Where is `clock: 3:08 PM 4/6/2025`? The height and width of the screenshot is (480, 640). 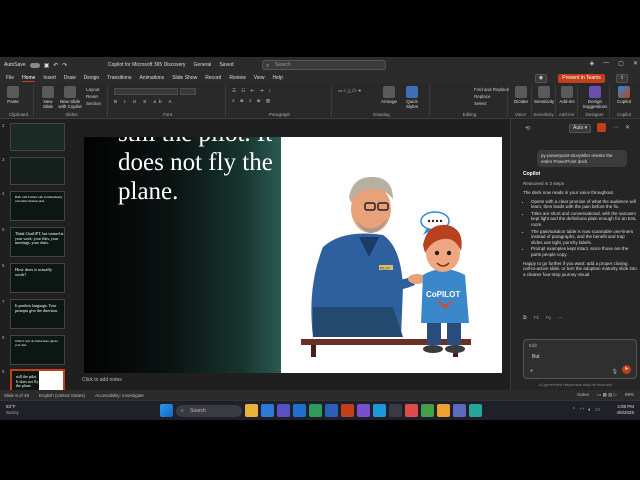
clock: 3:08 PM 4/6/2025 is located at coordinates (625, 410).